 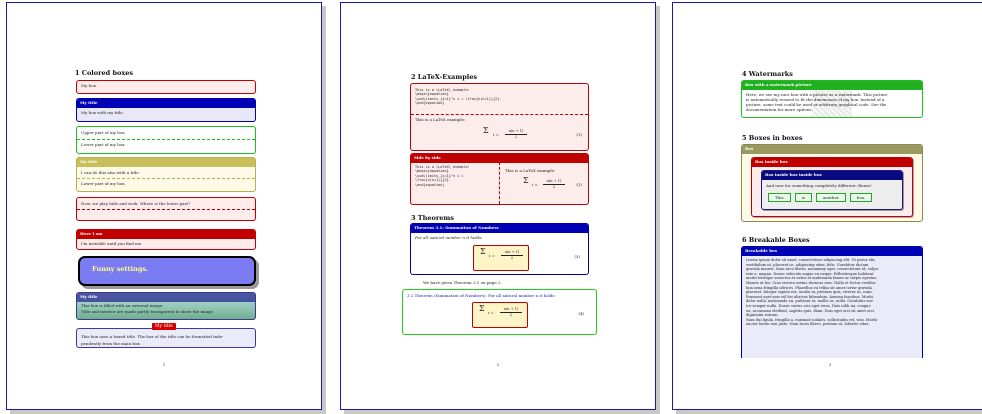 I want to click on box-upper-text: Upper part of my box., so click(x=103, y=132).